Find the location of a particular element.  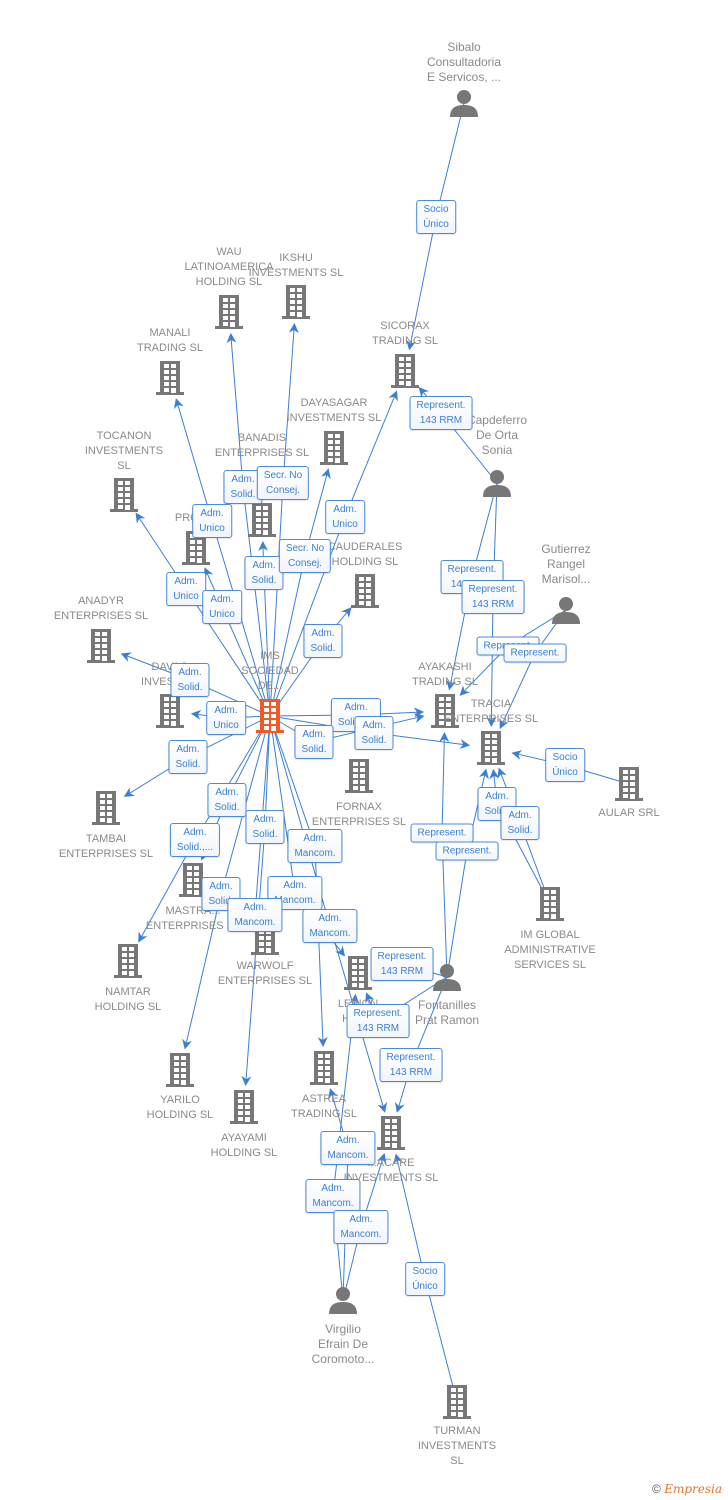

node-label-turman: TURMAN INVESTMENTS SL is located at coordinates (457, 1446).